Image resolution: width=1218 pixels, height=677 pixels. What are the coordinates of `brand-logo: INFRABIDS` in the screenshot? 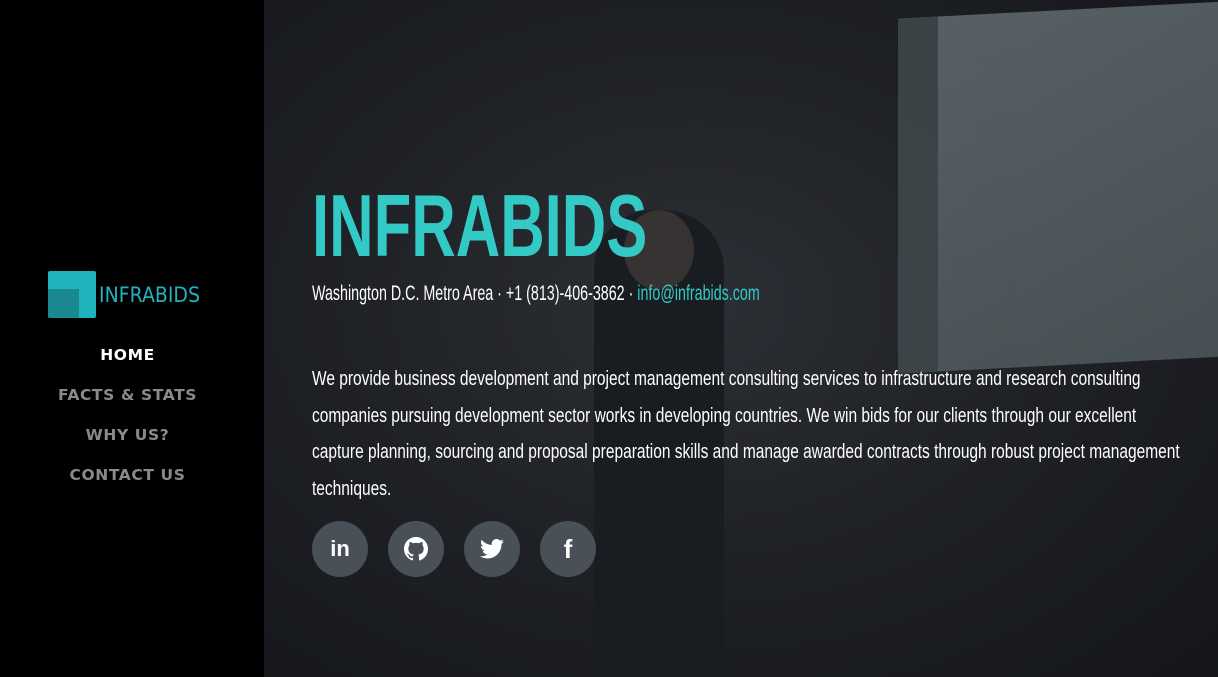 It's located at (129, 294).